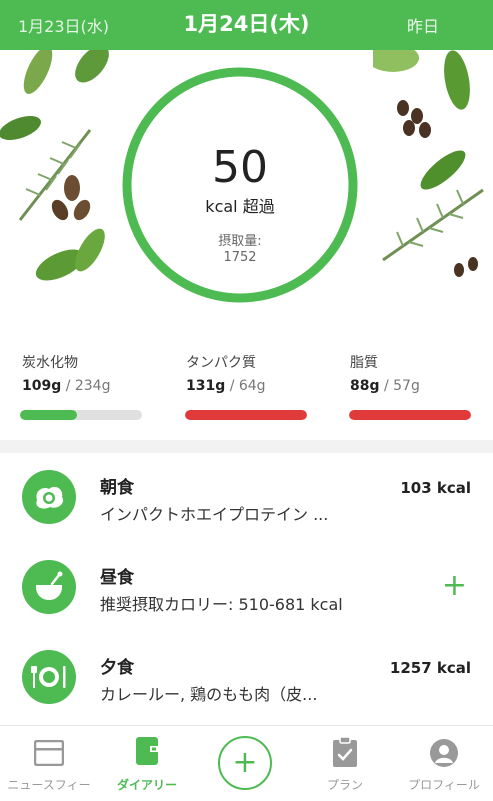  What do you see at coordinates (412, 373) in the screenshot?
I see `macro-fat: 脂質 88g / 57g` at bounding box center [412, 373].